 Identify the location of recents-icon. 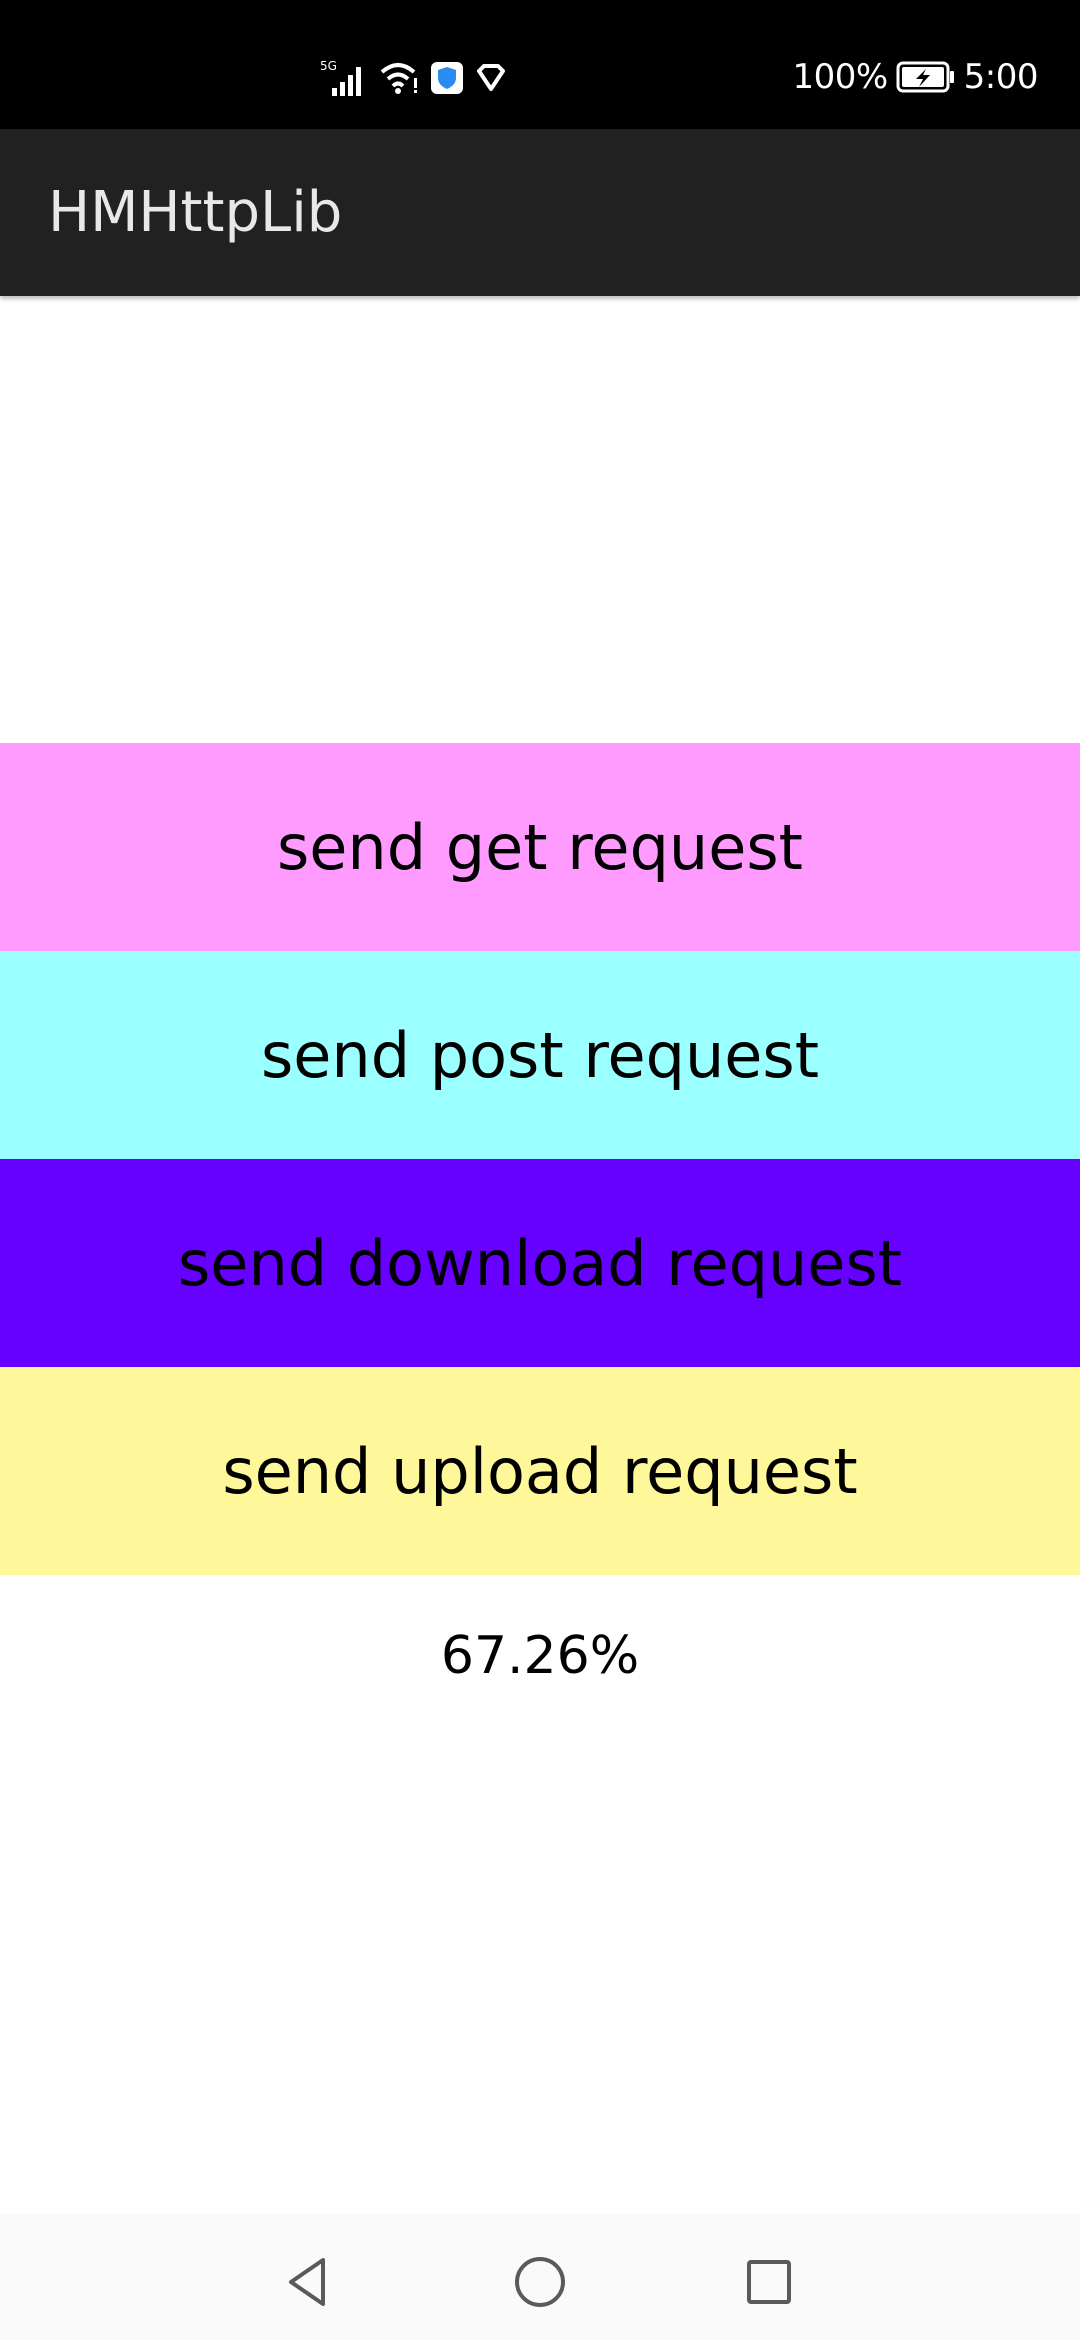
(769, 2282).